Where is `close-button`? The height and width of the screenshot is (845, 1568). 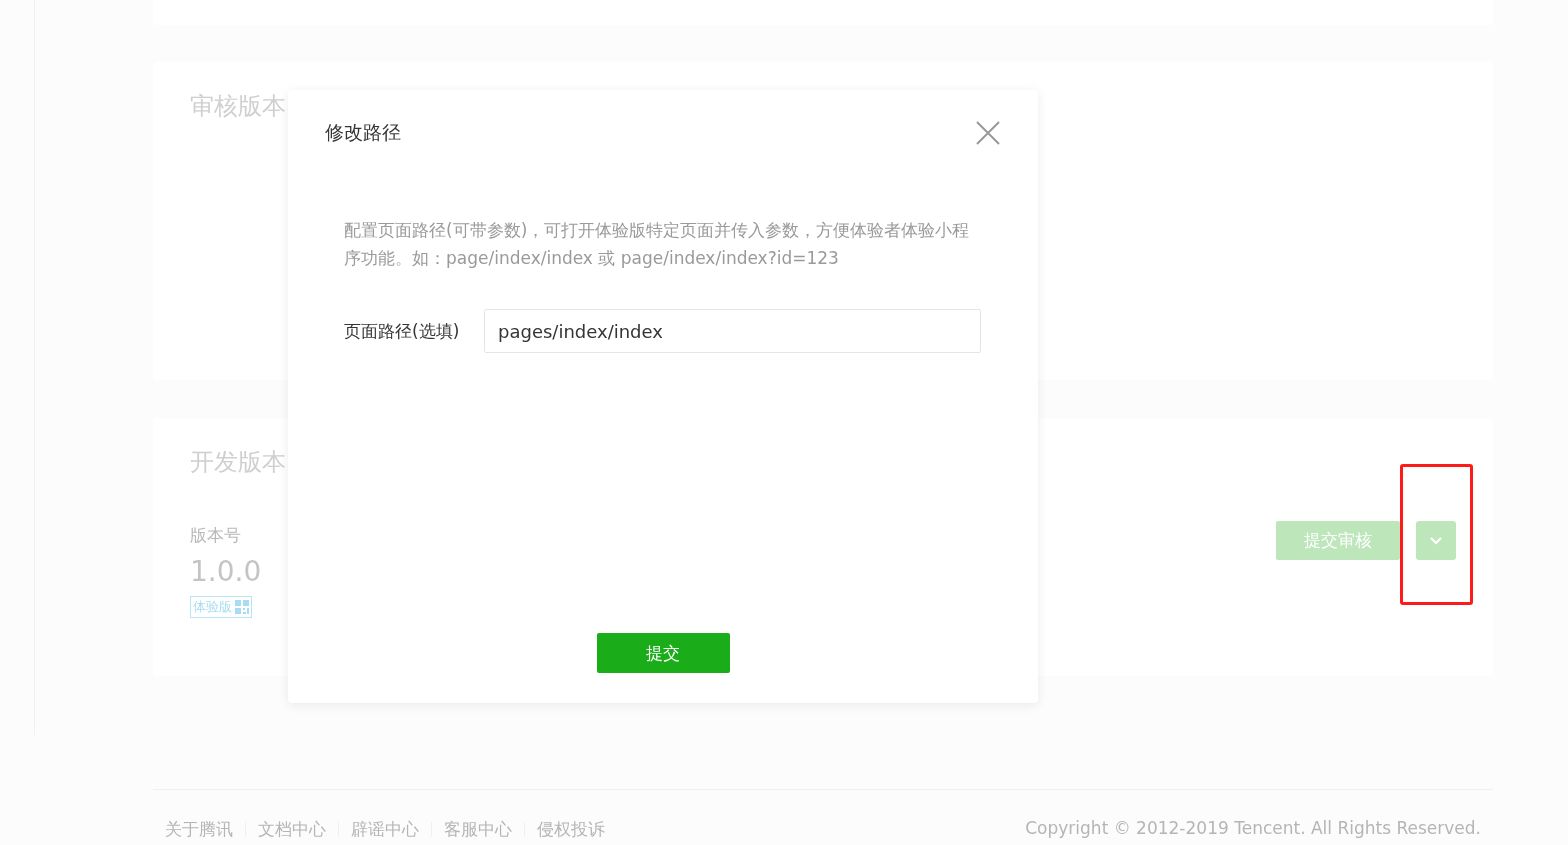
close-button is located at coordinates (988, 133).